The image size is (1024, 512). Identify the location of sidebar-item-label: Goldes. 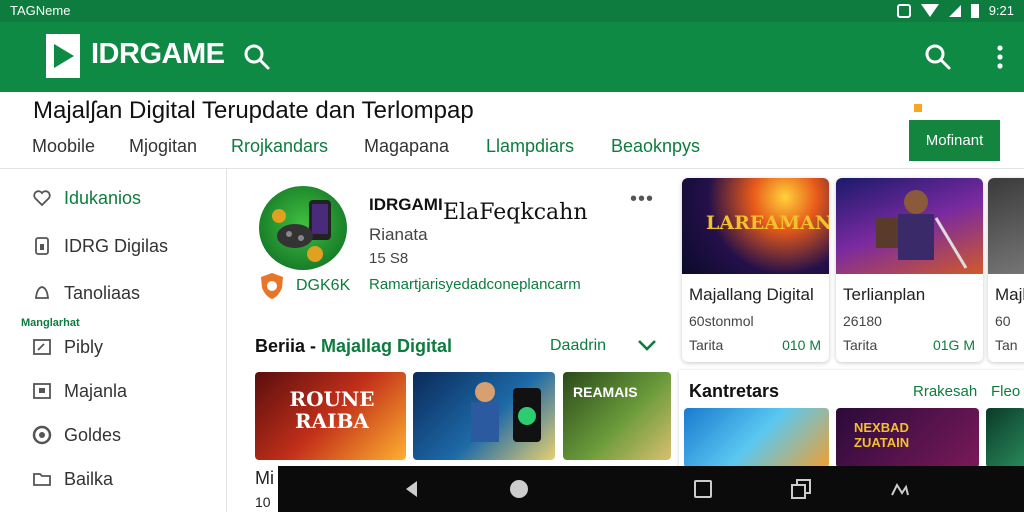
(93, 434).